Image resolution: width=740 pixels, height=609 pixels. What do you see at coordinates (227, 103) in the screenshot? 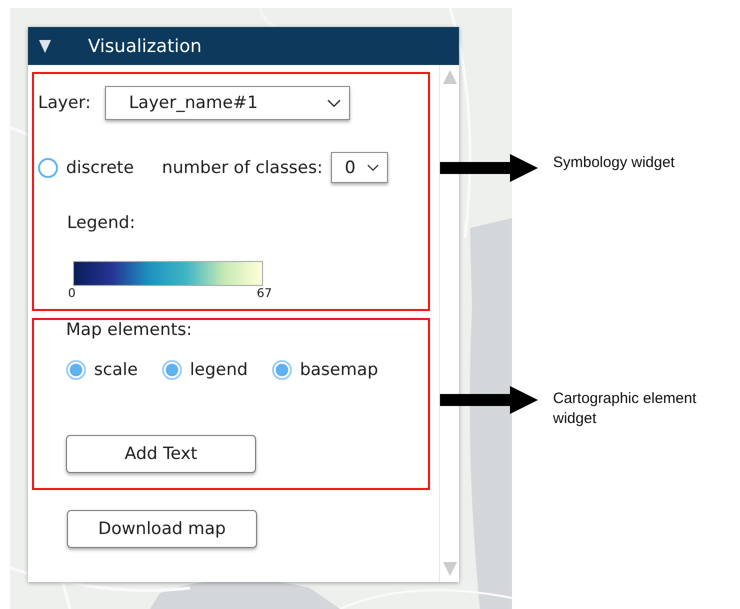
I see `layer-dropdown: Layer_name#1` at bounding box center [227, 103].